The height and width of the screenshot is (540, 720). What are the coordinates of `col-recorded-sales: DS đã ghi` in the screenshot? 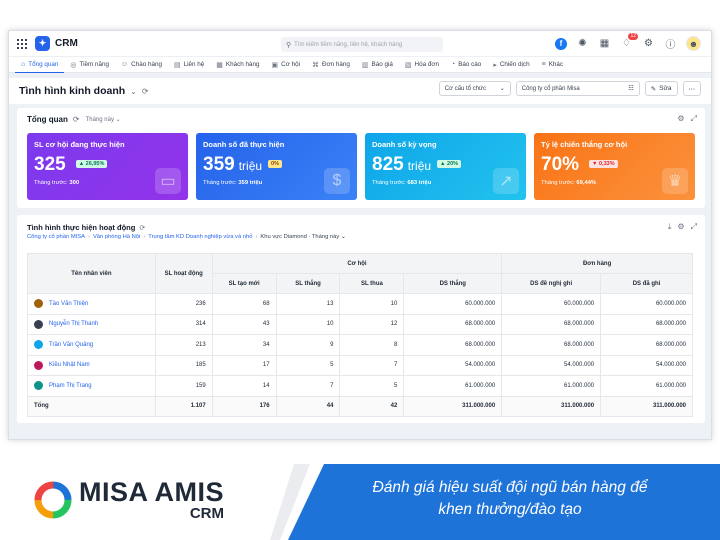 It's located at (646, 283).